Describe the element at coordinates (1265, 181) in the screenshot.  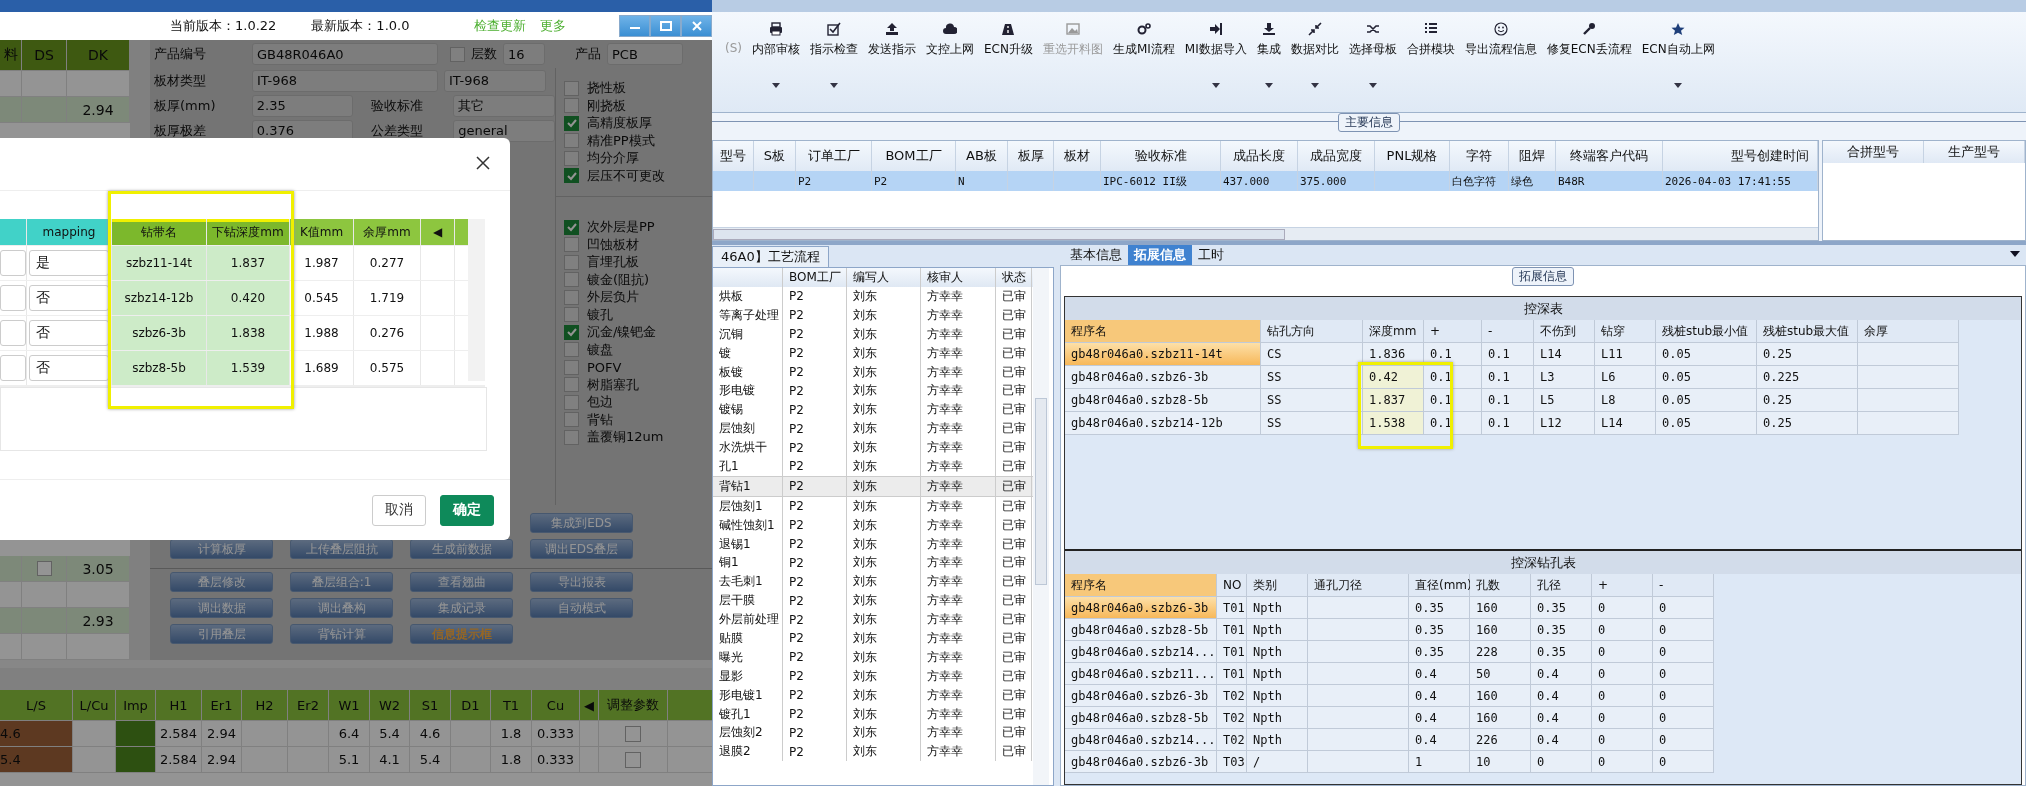
I see `table-row: P2 P2 N IPC-6012 II级 437.000 375.000 白色字符 绿色 B48R 2026-04-03 17:41:55` at that location.